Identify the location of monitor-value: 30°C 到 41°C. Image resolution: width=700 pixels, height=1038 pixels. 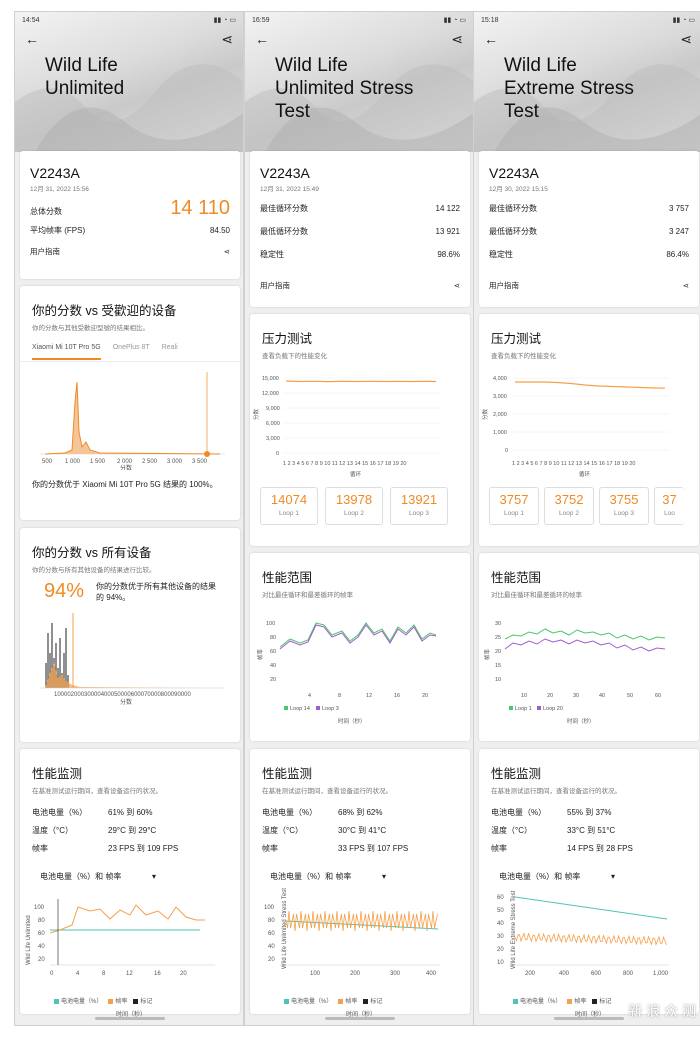
(362, 830).